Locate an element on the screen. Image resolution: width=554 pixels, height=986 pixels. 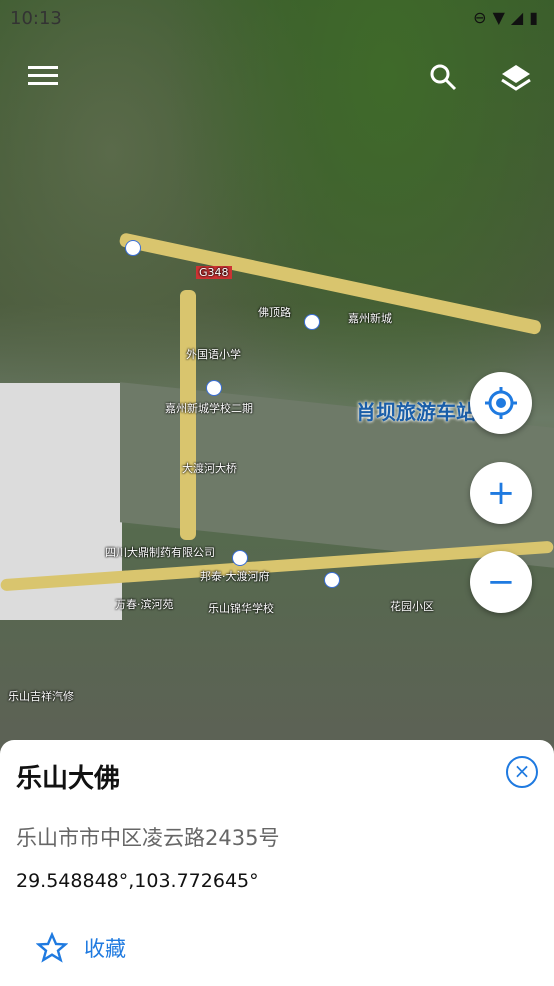
locate-button is located at coordinates (501, 403).